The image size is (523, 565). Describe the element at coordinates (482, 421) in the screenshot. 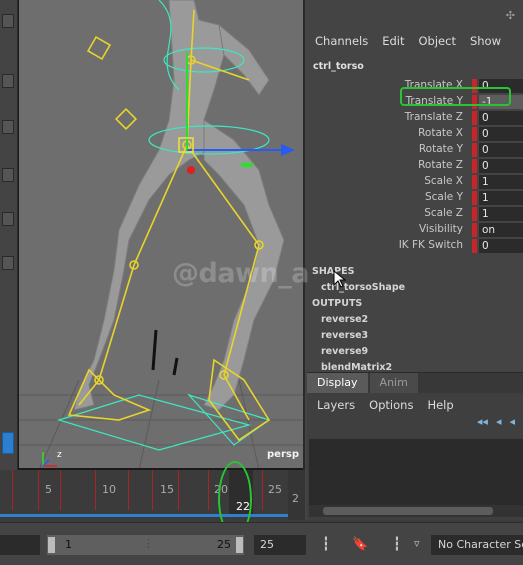

I see `move-layer-up-icon: ◂◂` at that location.